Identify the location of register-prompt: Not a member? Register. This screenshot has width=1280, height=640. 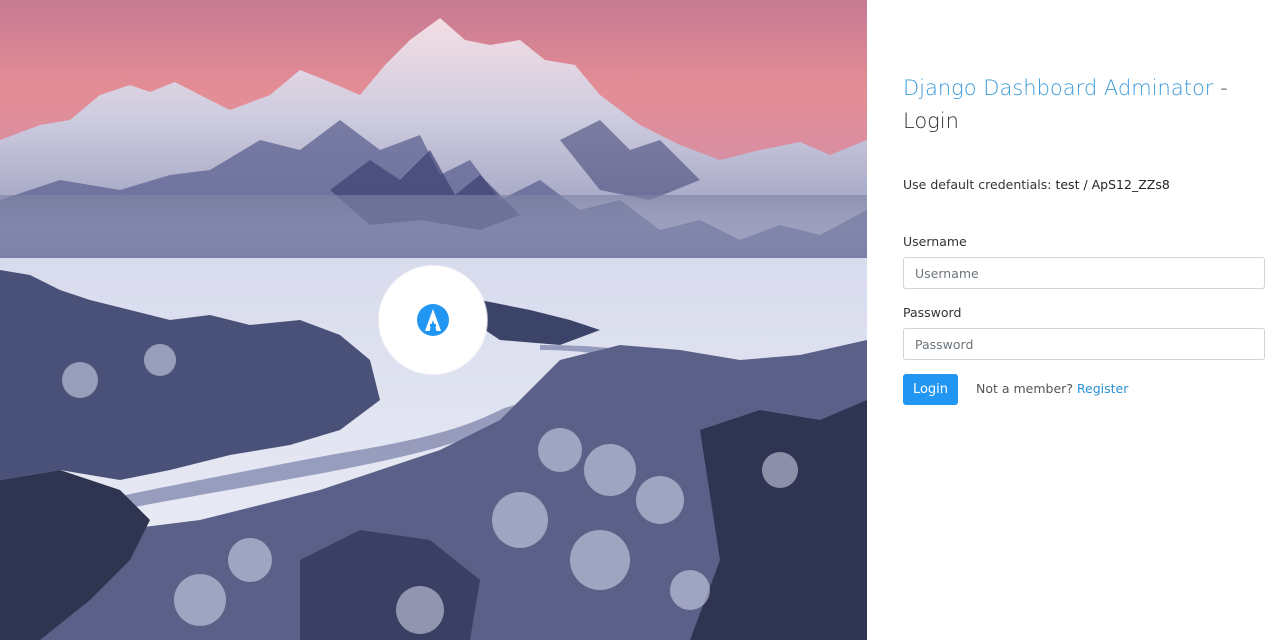
(1052, 388).